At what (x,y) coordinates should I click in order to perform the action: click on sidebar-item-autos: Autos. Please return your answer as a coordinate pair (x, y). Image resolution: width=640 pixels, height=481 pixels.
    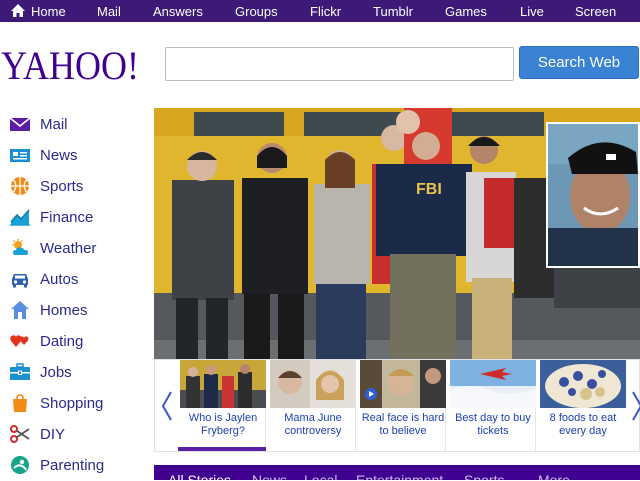
    Looking at the image, I should click on (75, 279).